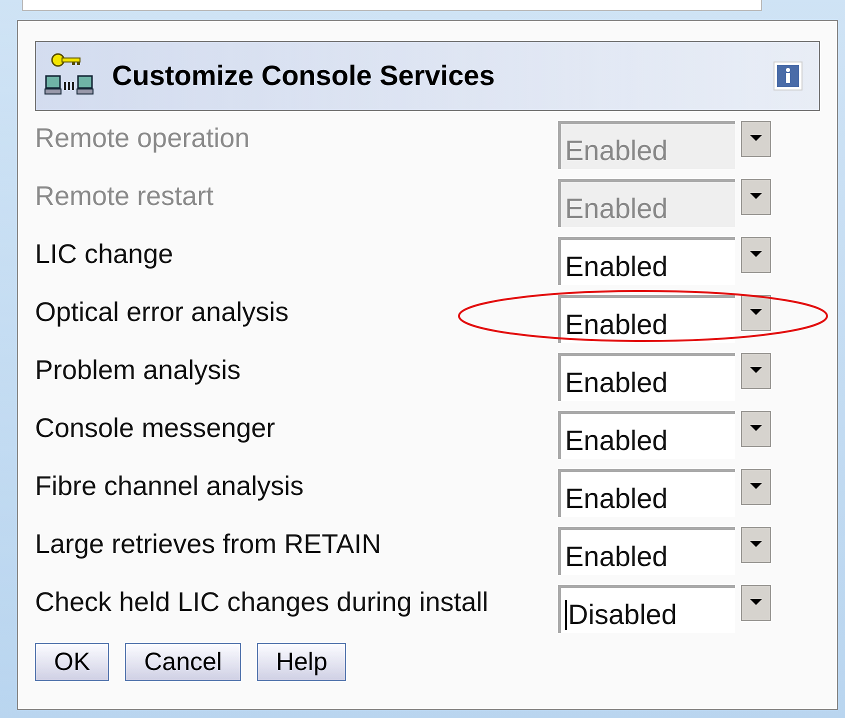 This screenshot has width=845, height=718. What do you see at coordinates (155, 428) in the screenshot?
I see `setting-label: Console messenger` at bounding box center [155, 428].